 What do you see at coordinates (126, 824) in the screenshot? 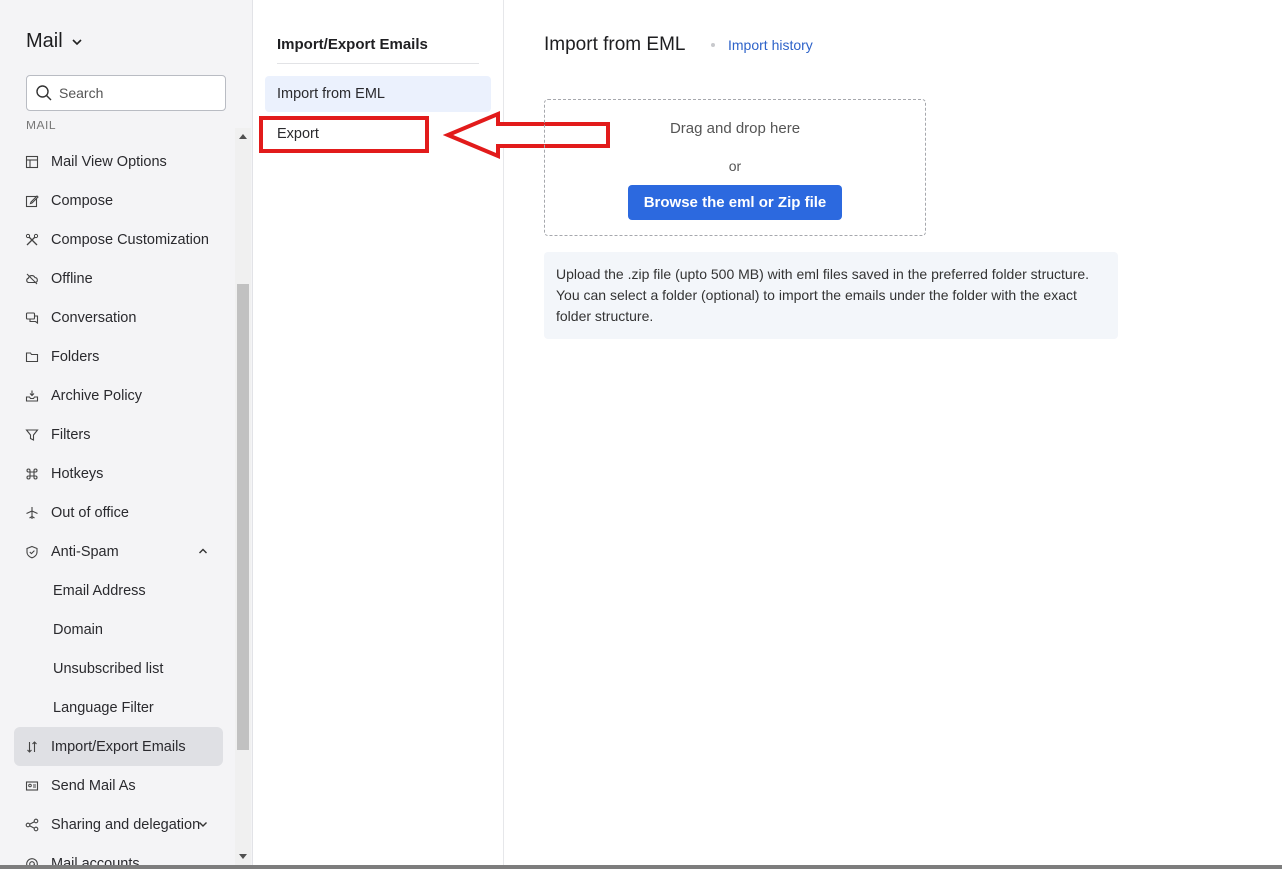
I see `sidebar-item-label: Sharing and delegation` at bounding box center [126, 824].